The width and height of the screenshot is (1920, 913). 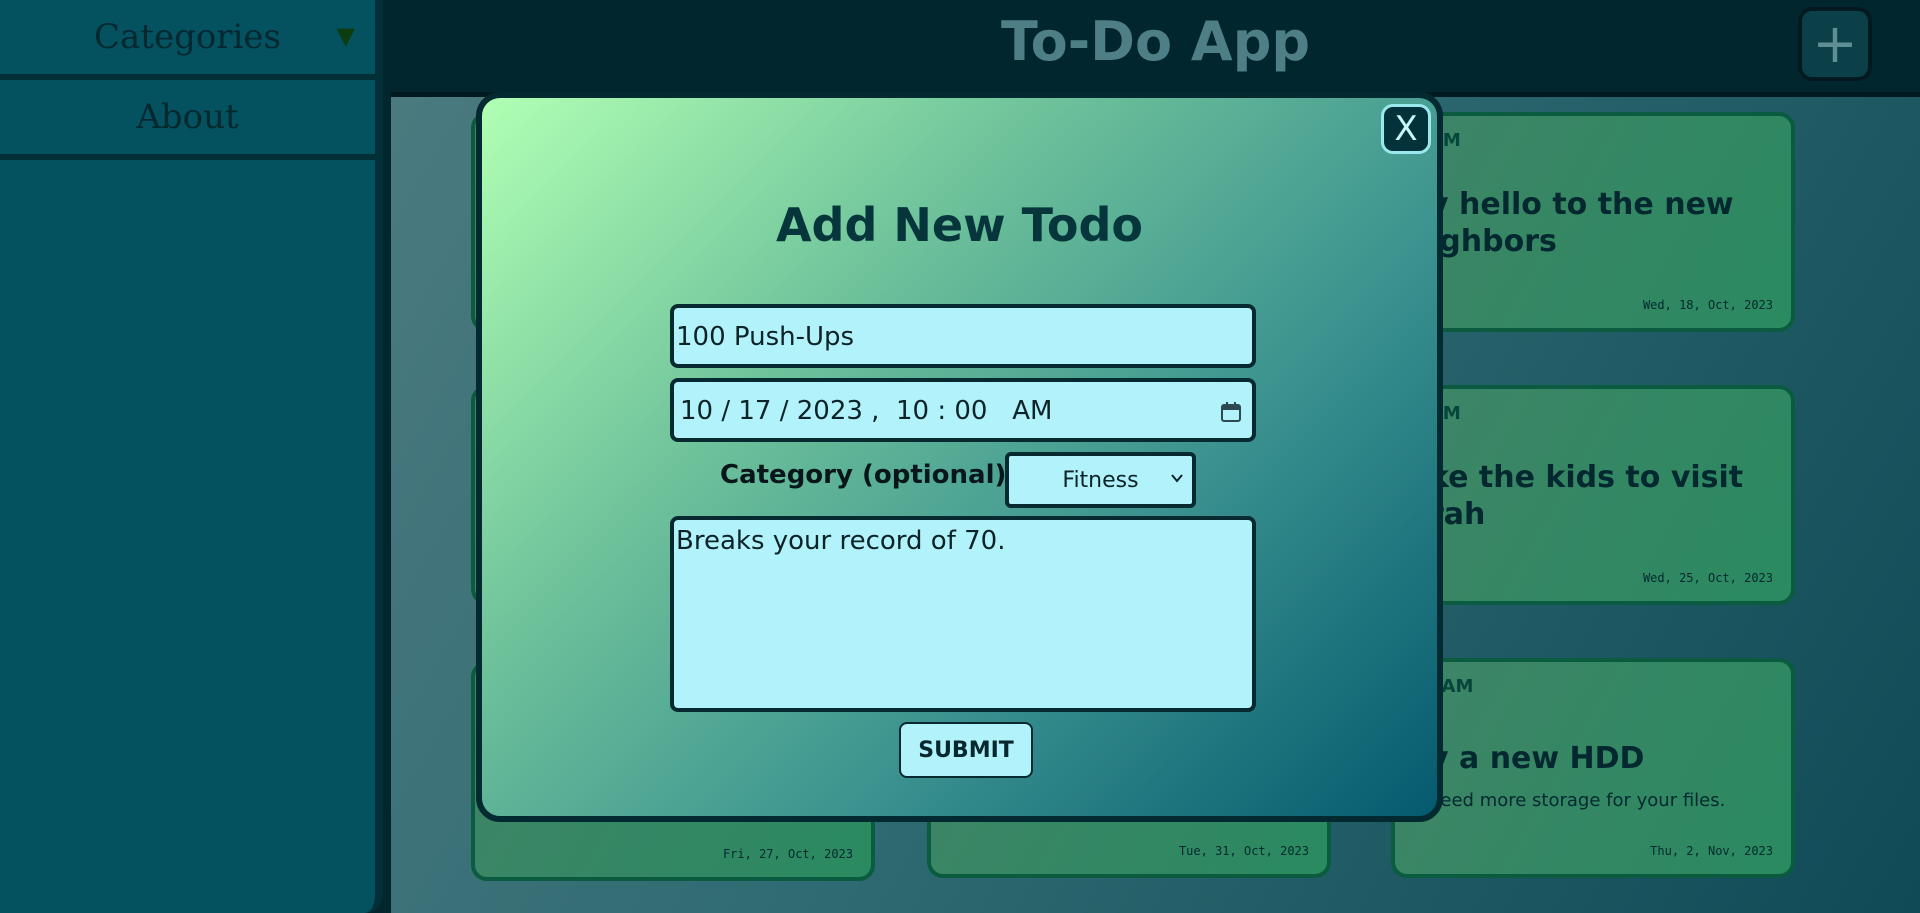 What do you see at coordinates (1581, 223) in the screenshot?
I see `card-title: y hello to the new ighbors` at bounding box center [1581, 223].